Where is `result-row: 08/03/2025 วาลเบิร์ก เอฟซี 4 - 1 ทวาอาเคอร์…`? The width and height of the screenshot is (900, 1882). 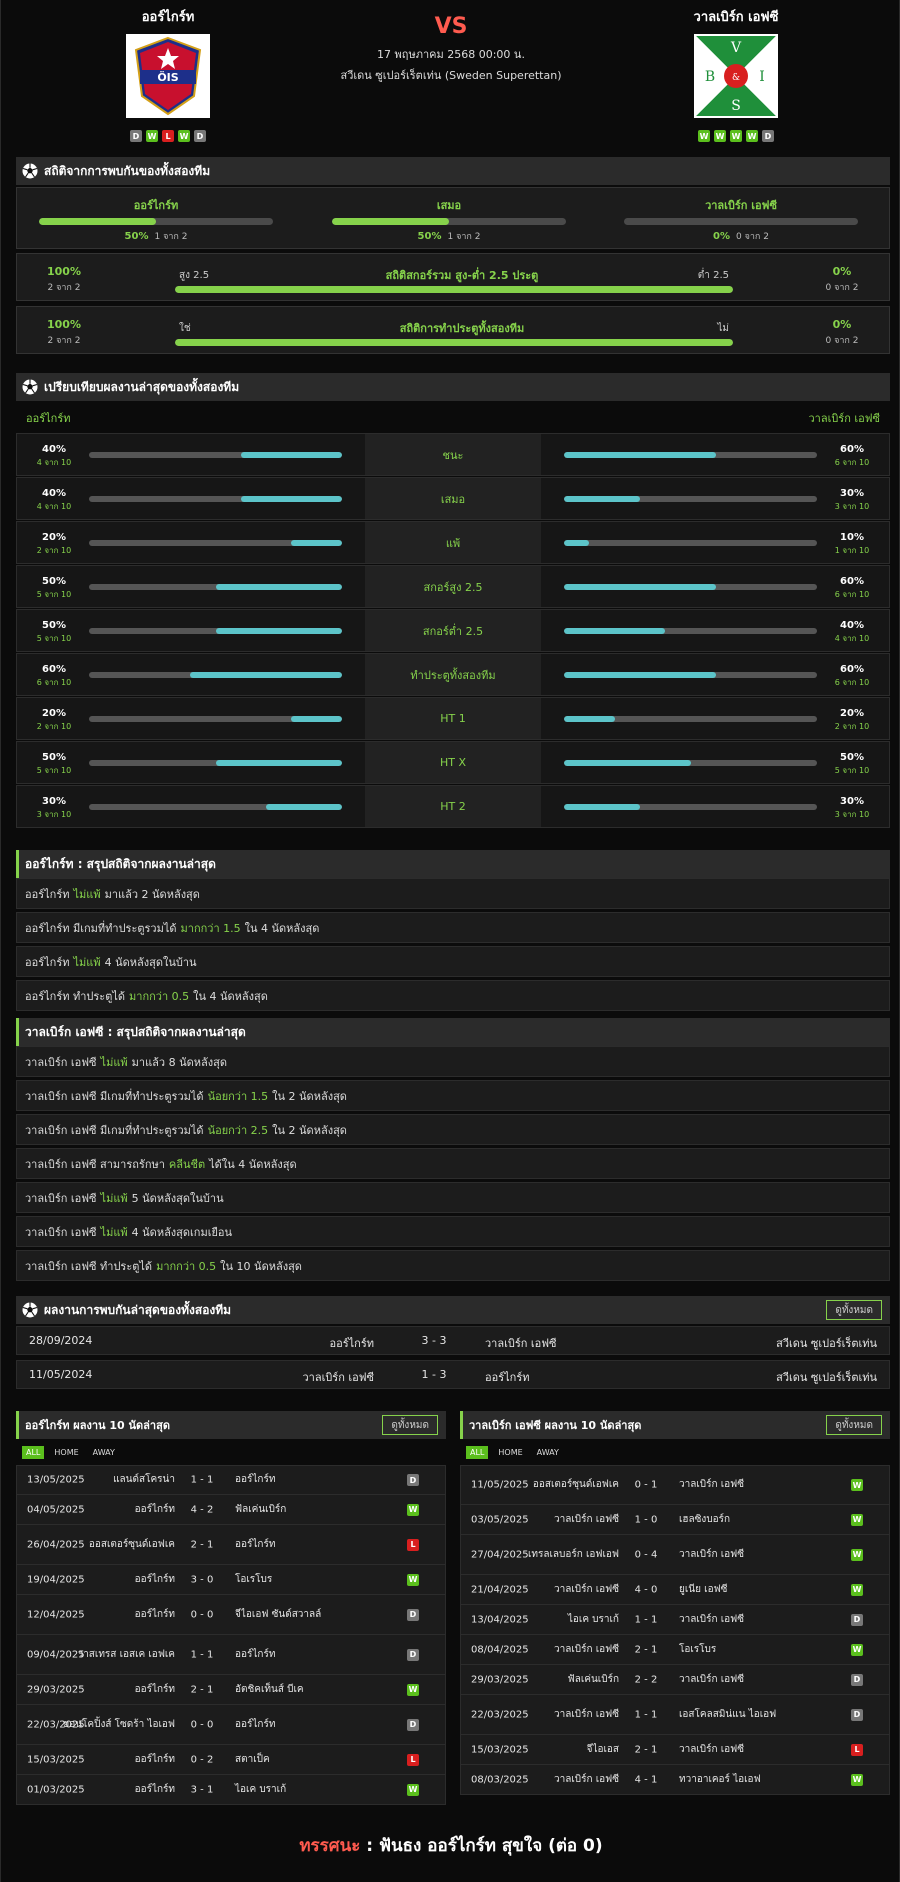
result-row: 08/03/2025 วาลเบิร์ก เอฟซี 4 - 1 ทวาอาเคอร์… is located at coordinates (675, 1780).